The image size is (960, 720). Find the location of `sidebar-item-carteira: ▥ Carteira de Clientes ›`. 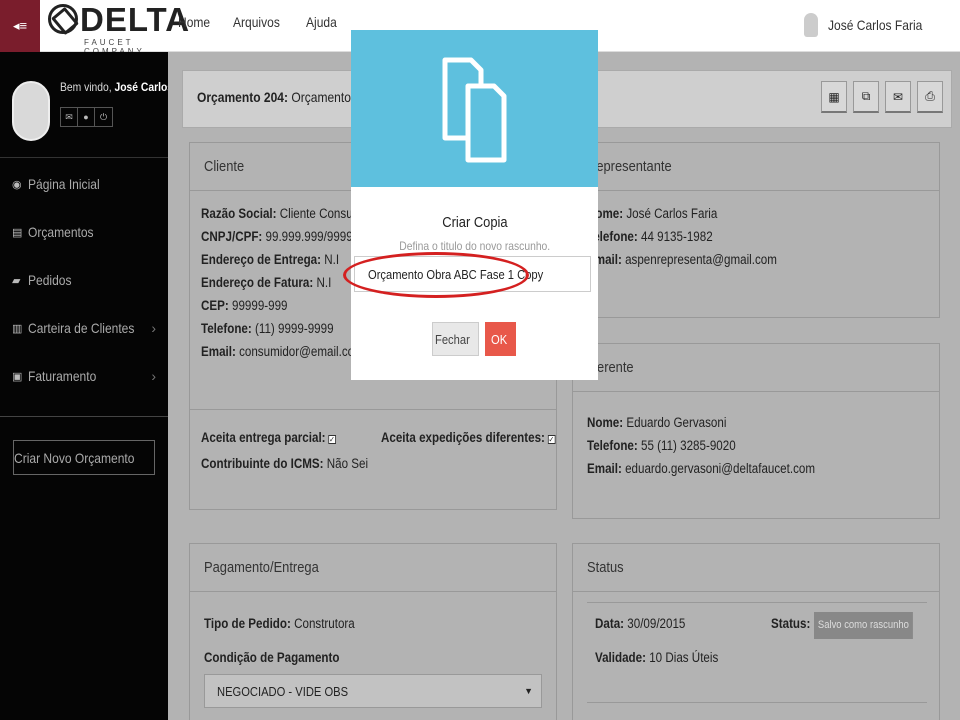

sidebar-item-carteira: ▥ Carteira de Clientes › is located at coordinates (84, 328).